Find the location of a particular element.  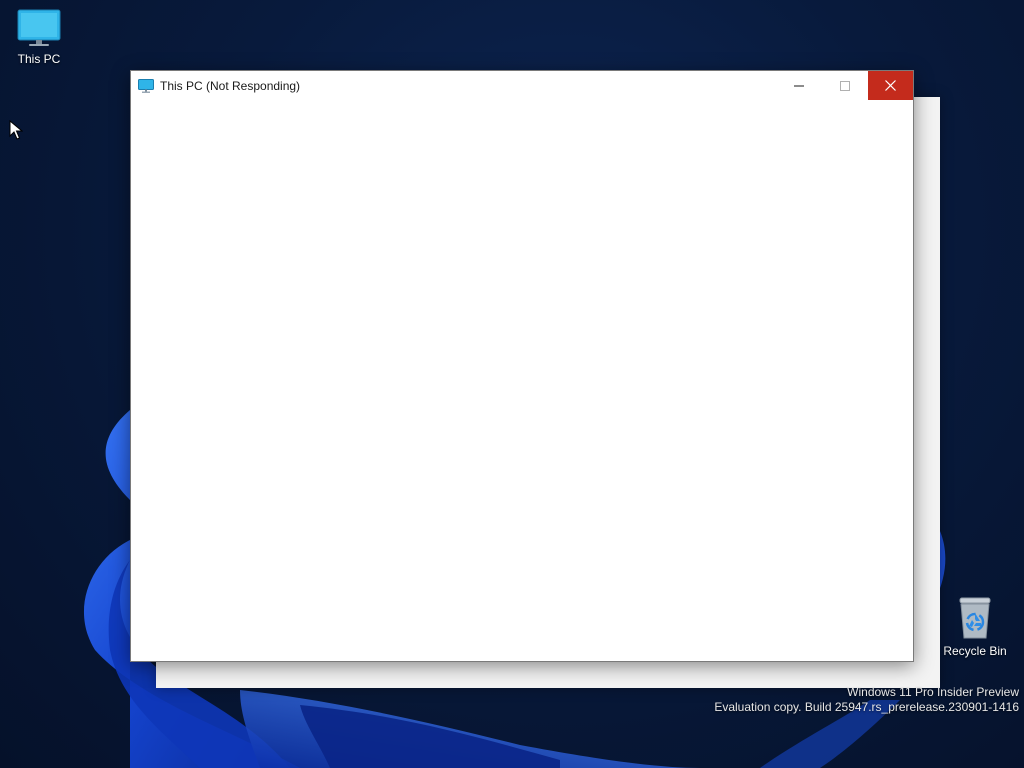

mouse-pointer-icon is located at coordinates (16, 130).